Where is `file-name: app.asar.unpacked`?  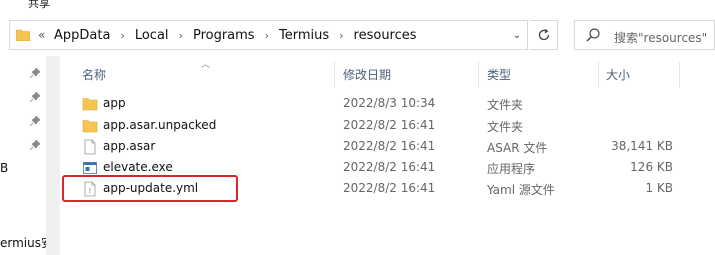 file-name: app.asar.unpacked is located at coordinates (160, 125).